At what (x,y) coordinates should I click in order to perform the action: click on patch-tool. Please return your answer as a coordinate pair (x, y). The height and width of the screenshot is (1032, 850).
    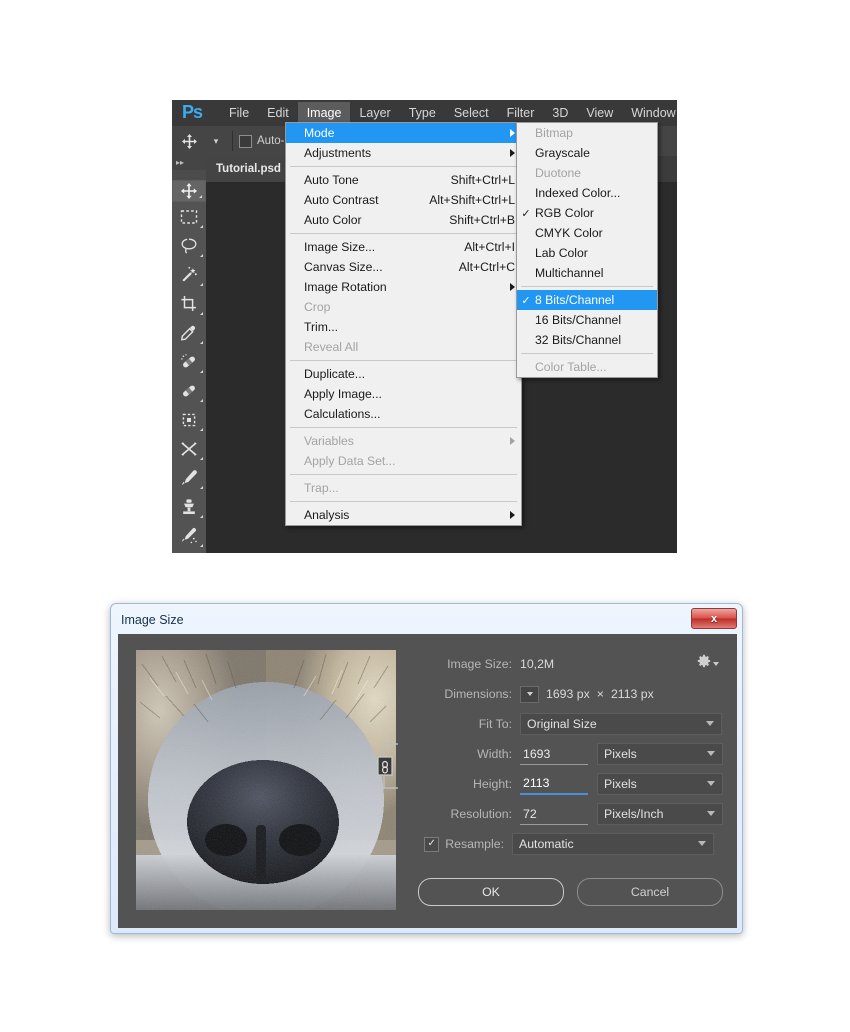
    Looking at the image, I should click on (189, 390).